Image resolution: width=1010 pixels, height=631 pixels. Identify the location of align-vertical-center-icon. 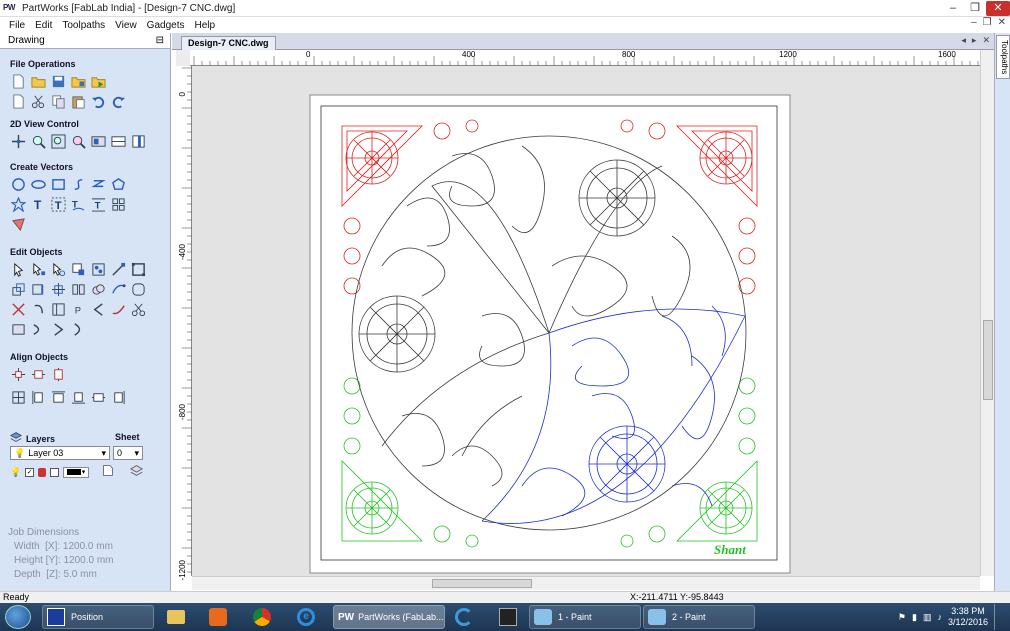
(58, 374).